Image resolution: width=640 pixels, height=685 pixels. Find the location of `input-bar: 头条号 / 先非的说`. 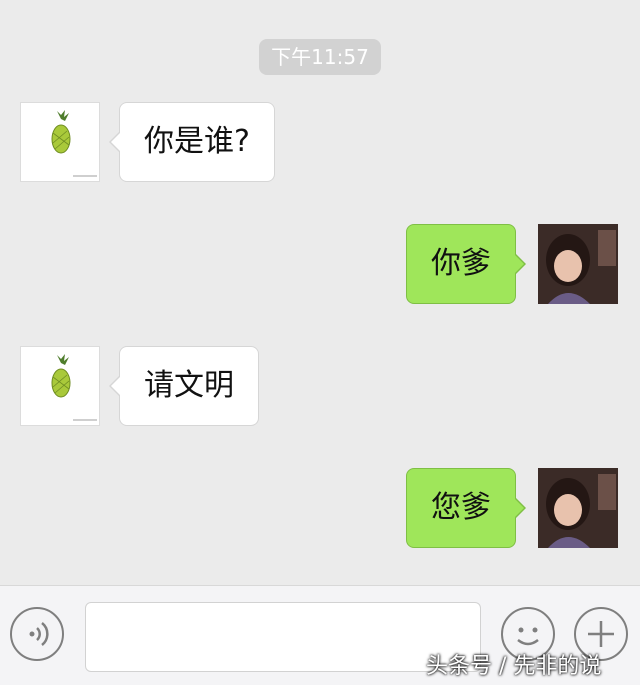

input-bar: 头条号 / 先非的说 is located at coordinates (320, 635).